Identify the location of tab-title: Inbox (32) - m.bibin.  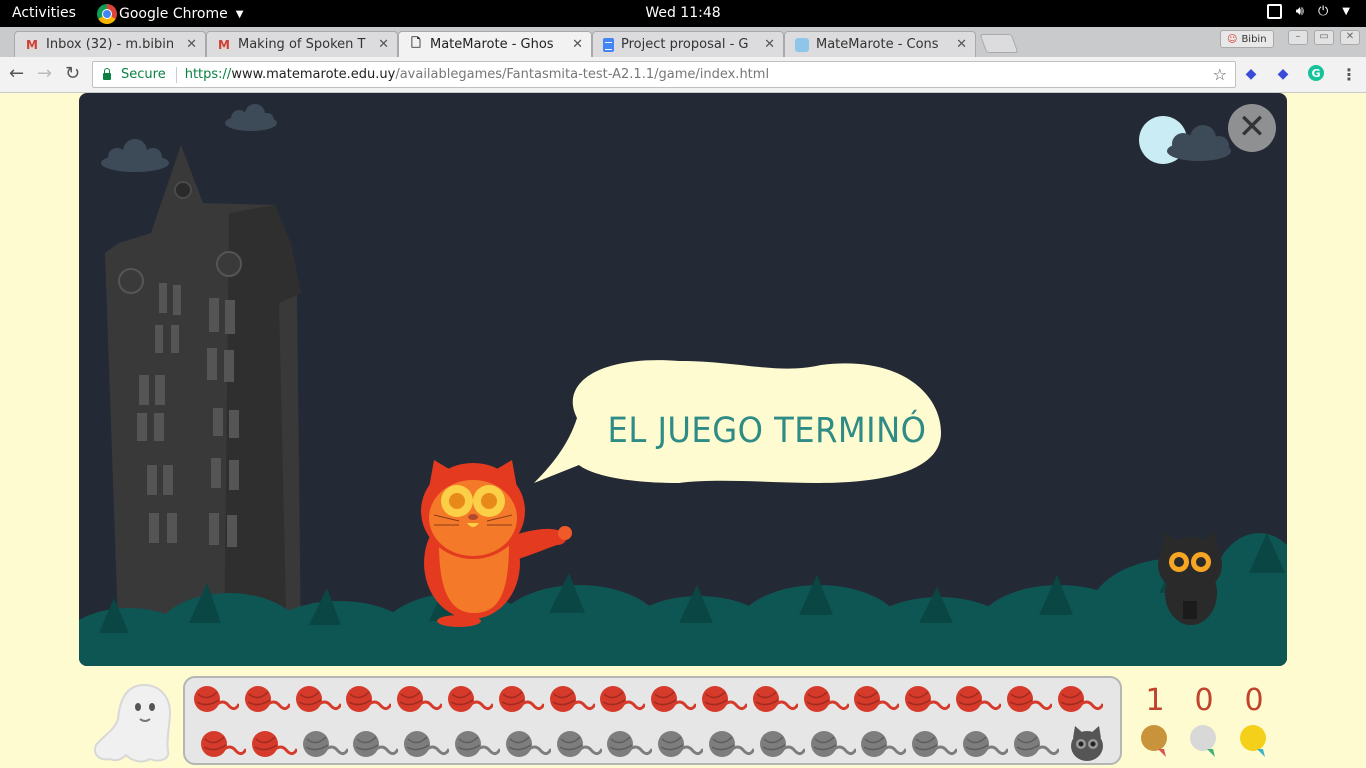
(110, 44).